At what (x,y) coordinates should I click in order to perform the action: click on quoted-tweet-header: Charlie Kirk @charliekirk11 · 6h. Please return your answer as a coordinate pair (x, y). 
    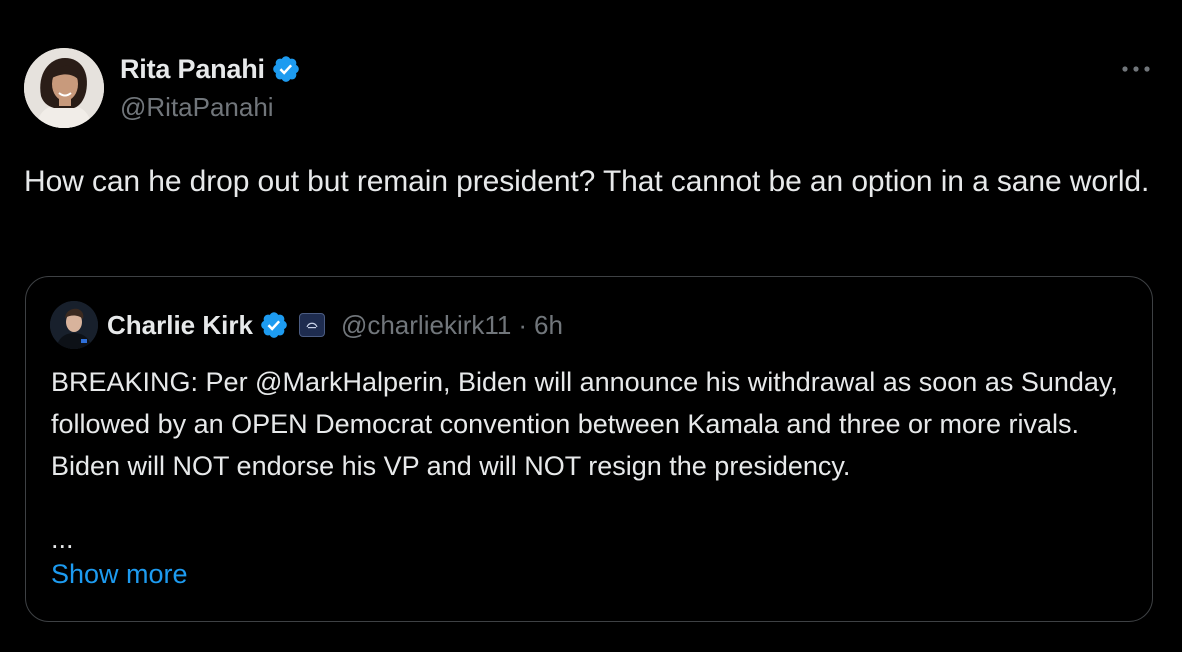
    Looking at the image, I should click on (306, 325).